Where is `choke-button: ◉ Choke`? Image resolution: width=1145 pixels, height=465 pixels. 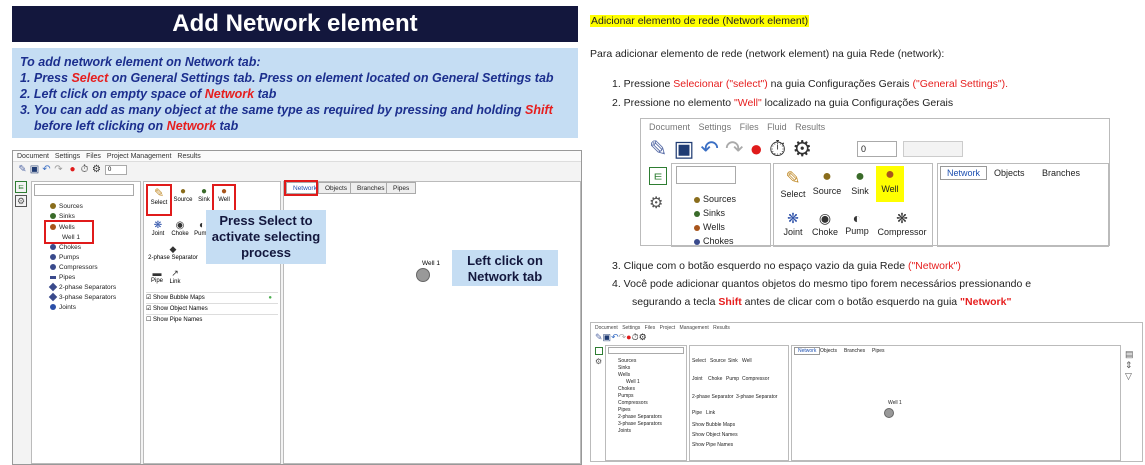
choke-button: ◉ Choke is located at coordinates (180, 231).